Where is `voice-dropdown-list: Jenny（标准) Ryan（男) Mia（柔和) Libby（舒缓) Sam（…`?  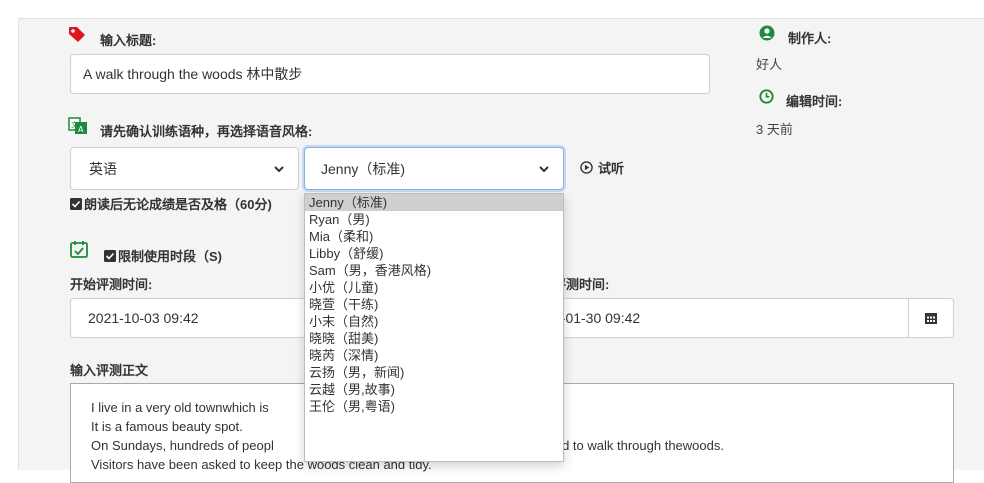
voice-dropdown-list: Jenny（标准) Ryan（男) Mia（柔和) Libby（舒缓) Sam（… is located at coordinates (434, 327).